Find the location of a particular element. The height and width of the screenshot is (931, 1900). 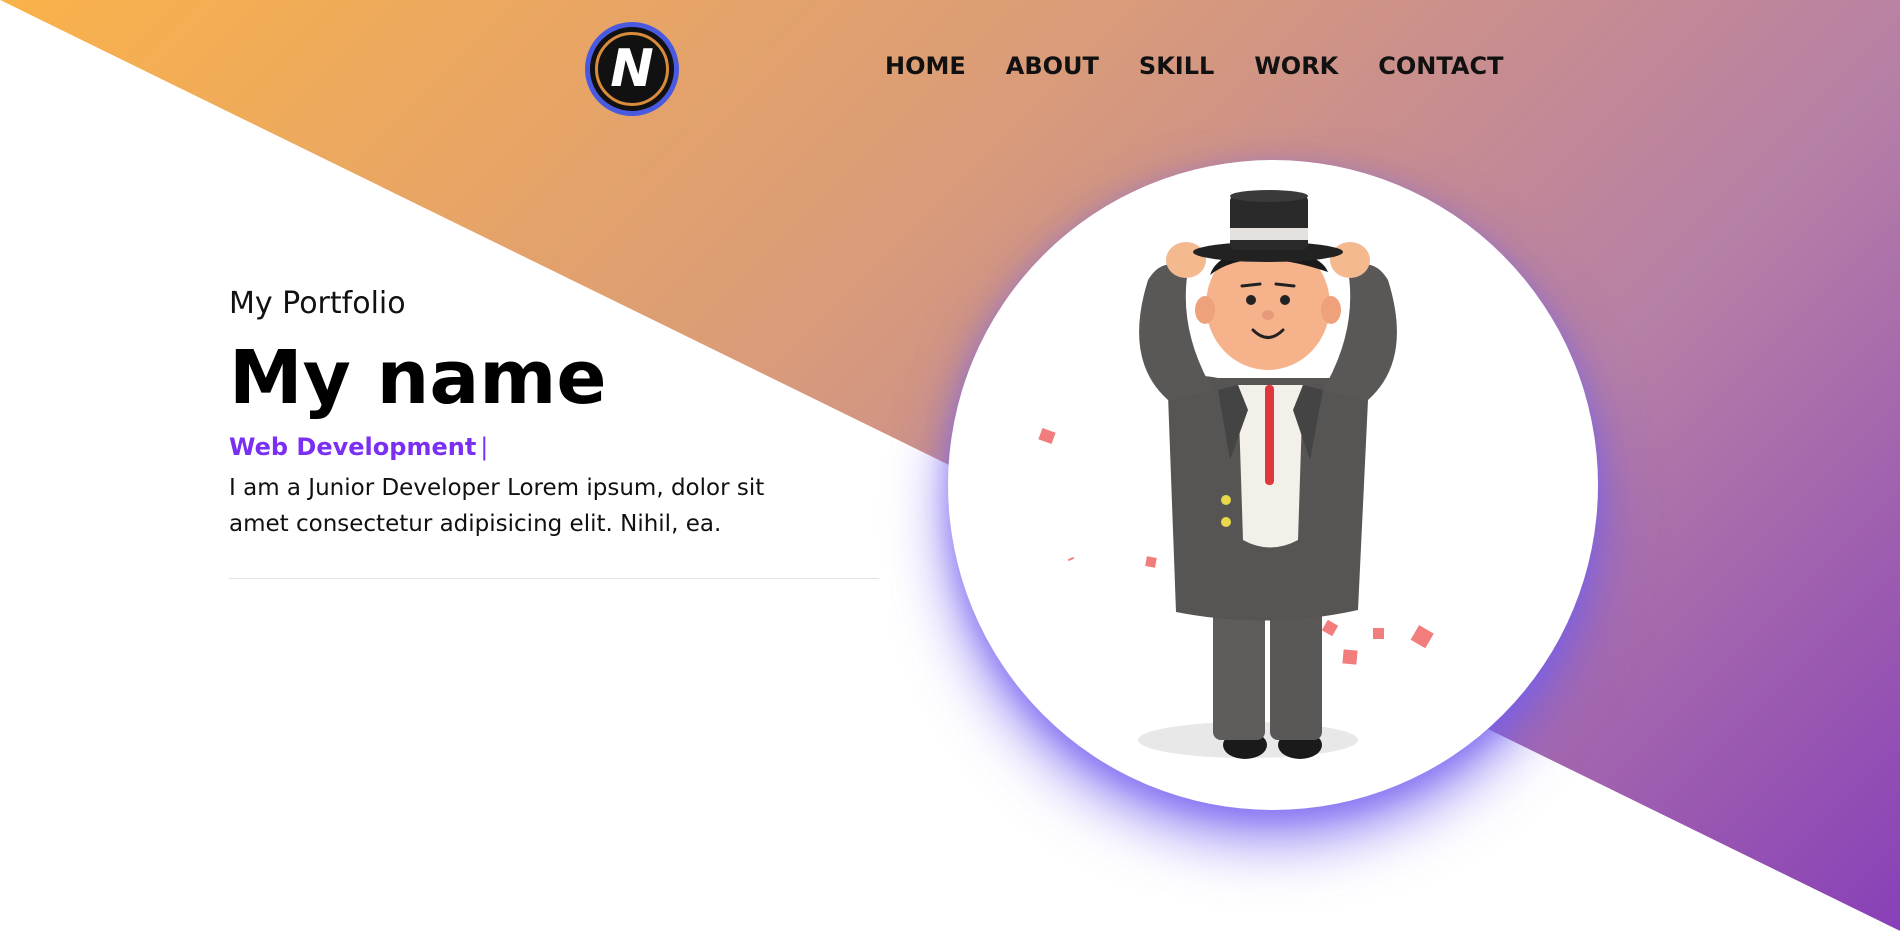

character-top-hat-illustration is located at coordinates (1236, 474).